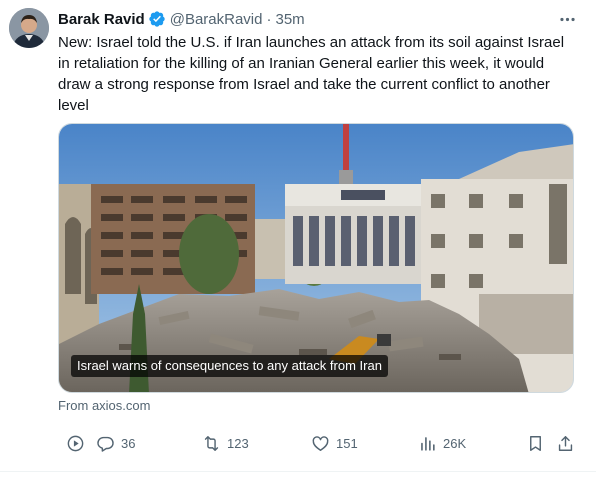  I want to click on author-handle: @BarakRavid, so click(216, 19).